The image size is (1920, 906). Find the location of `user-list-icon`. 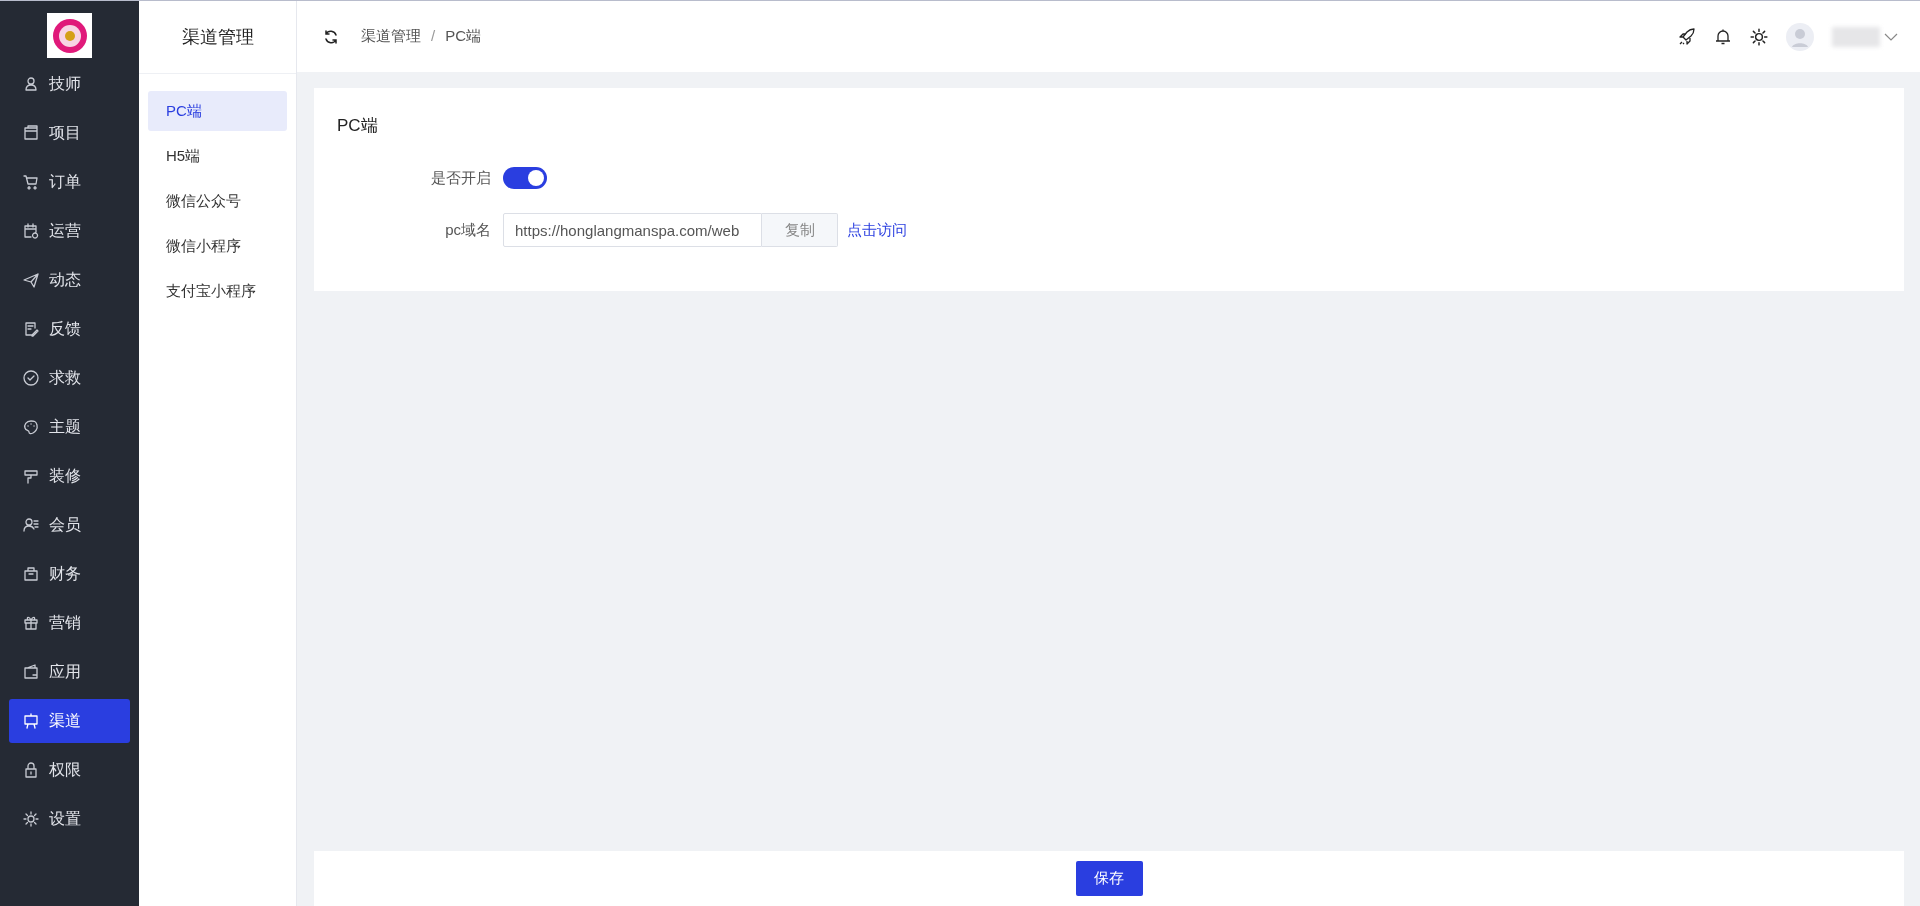

user-list-icon is located at coordinates (31, 525).